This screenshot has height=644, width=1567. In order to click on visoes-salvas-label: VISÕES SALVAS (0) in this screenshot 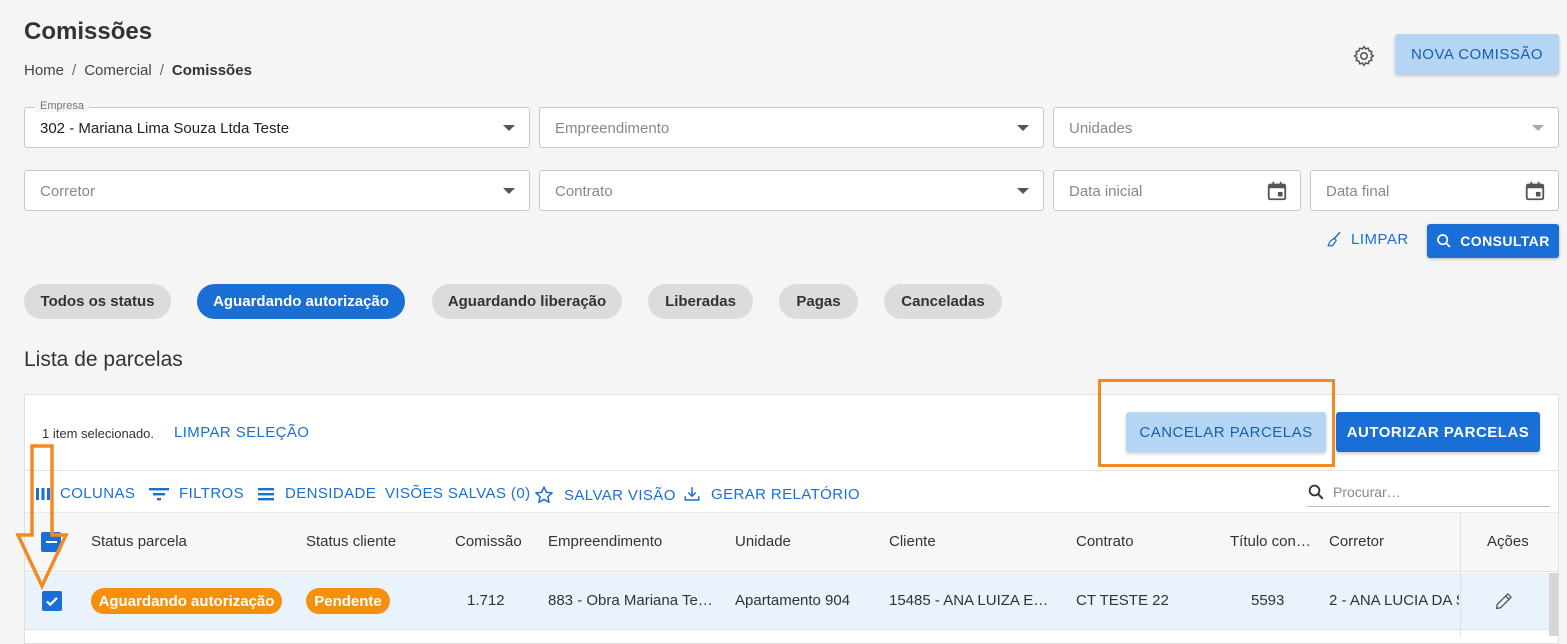, I will do `click(458, 493)`.